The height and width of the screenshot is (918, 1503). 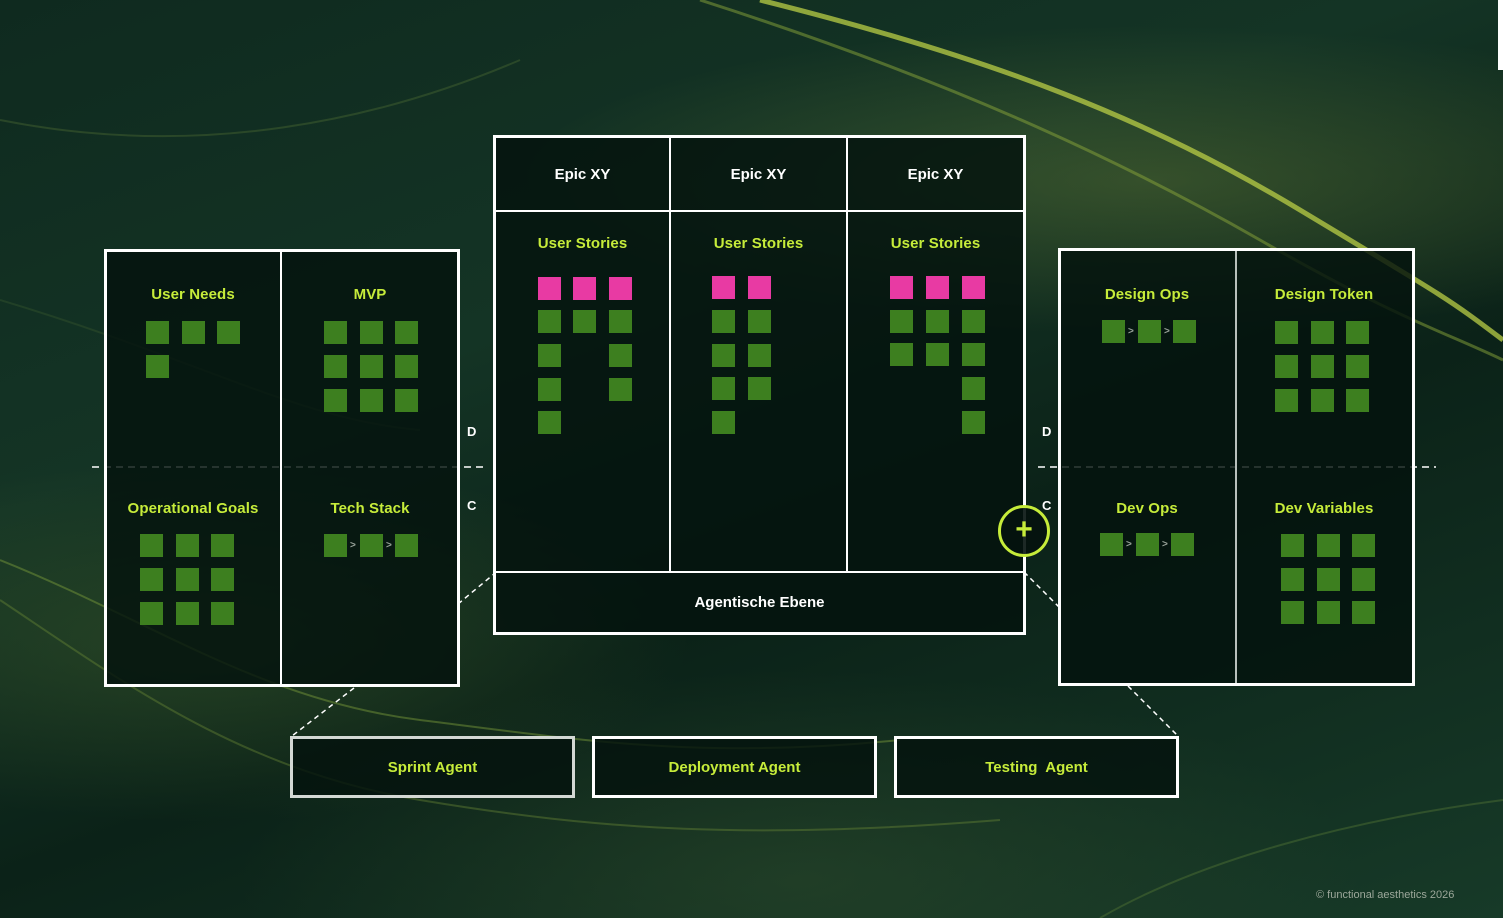 What do you see at coordinates (281, 468) in the screenshot?
I see `left-panel-divider` at bounding box center [281, 468].